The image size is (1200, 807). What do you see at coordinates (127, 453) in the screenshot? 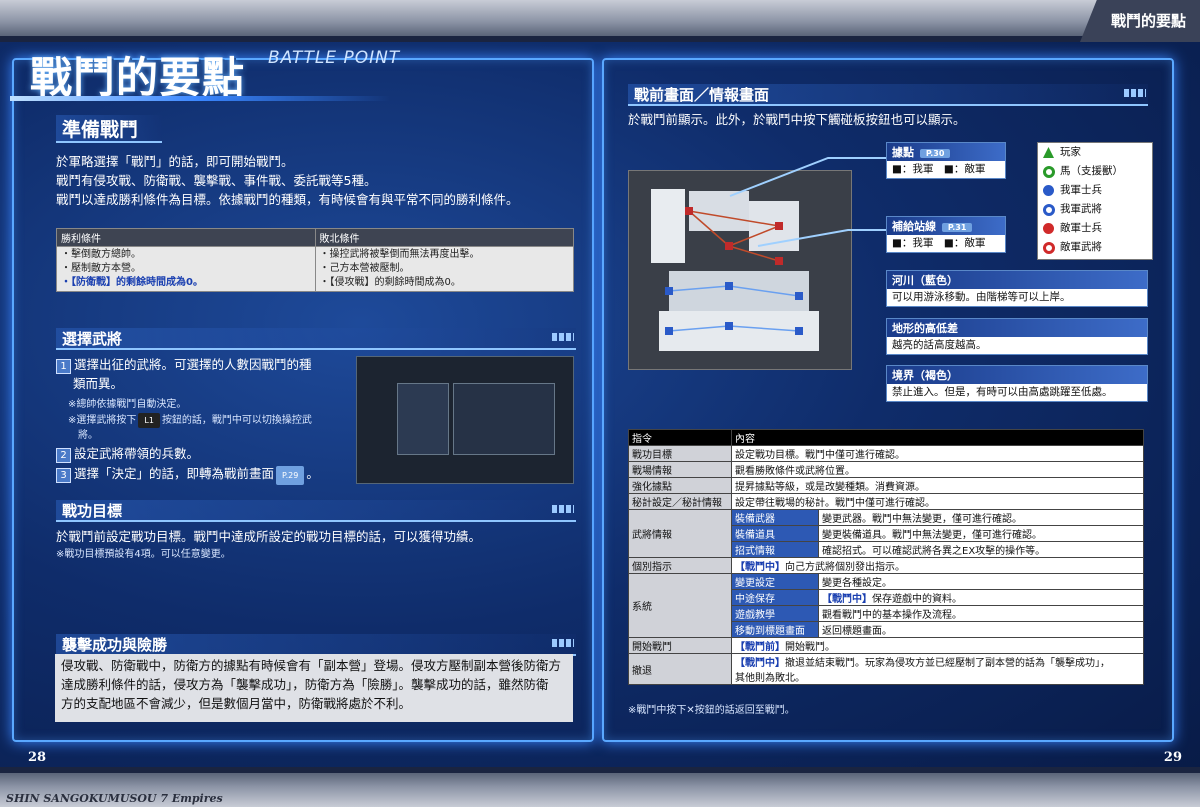
I see `select-step-2: 2 設定武將帶領的兵數。` at bounding box center [127, 453].